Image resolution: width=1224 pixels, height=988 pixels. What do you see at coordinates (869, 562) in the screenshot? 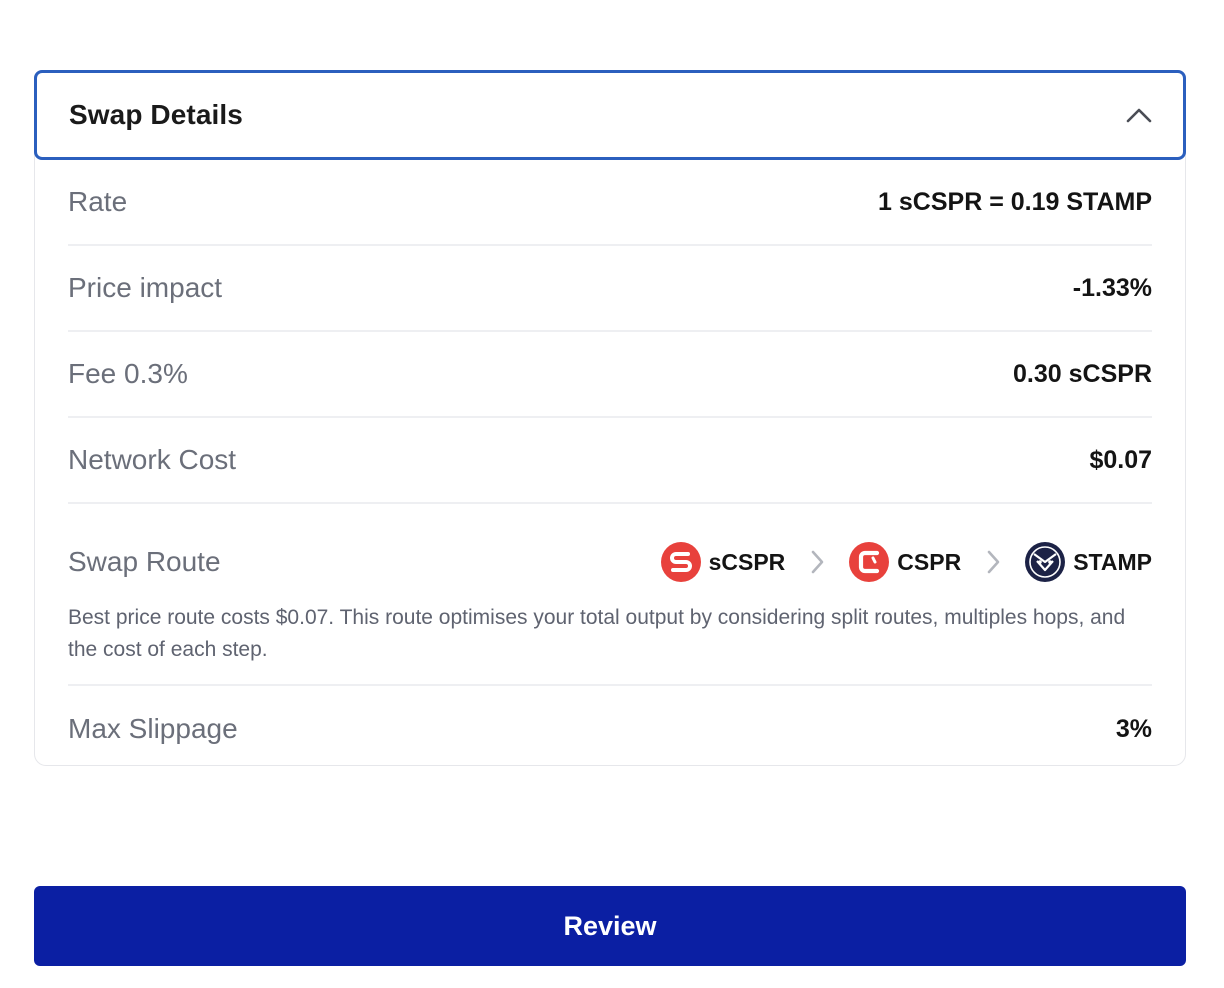
I see `cspr-token-icon` at bounding box center [869, 562].